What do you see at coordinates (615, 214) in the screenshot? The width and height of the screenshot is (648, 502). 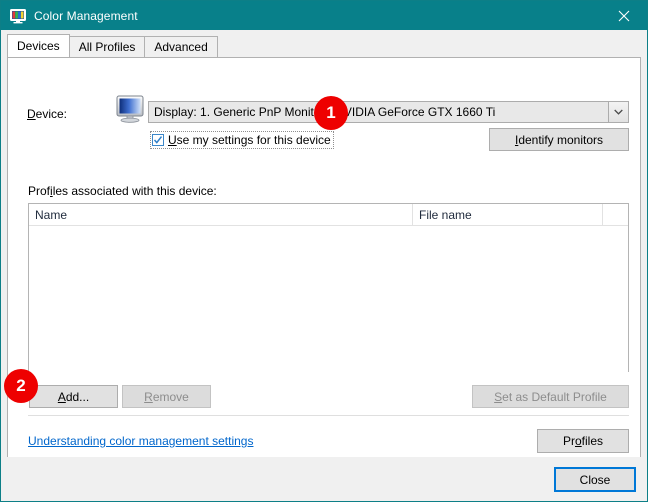 I see `column-header-spacer` at bounding box center [615, 214].